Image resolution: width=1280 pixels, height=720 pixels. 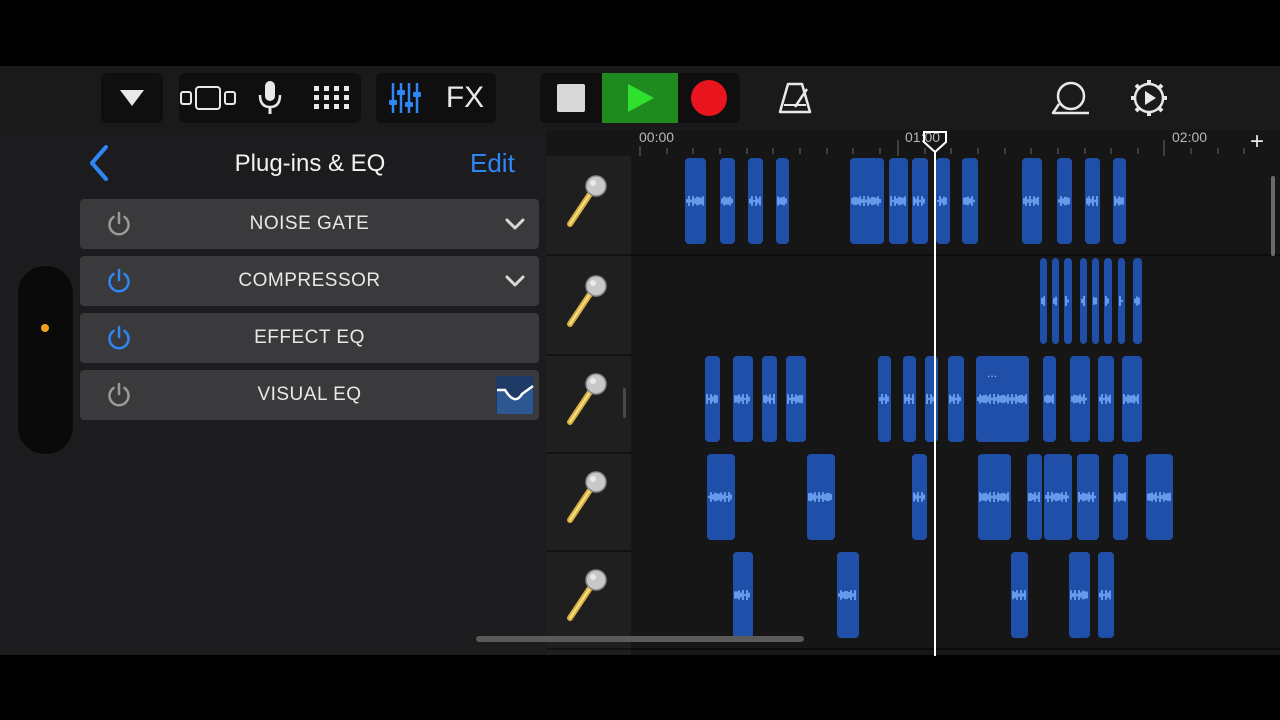 What do you see at coordinates (867, 201) in the screenshot?
I see `audio-region` at bounding box center [867, 201].